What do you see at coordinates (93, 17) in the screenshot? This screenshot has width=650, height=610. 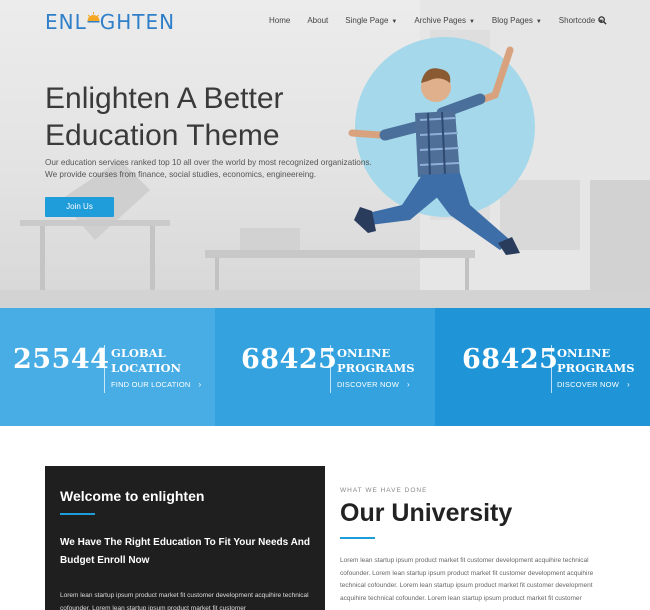 I see `logo-sun-icon` at bounding box center [93, 17].